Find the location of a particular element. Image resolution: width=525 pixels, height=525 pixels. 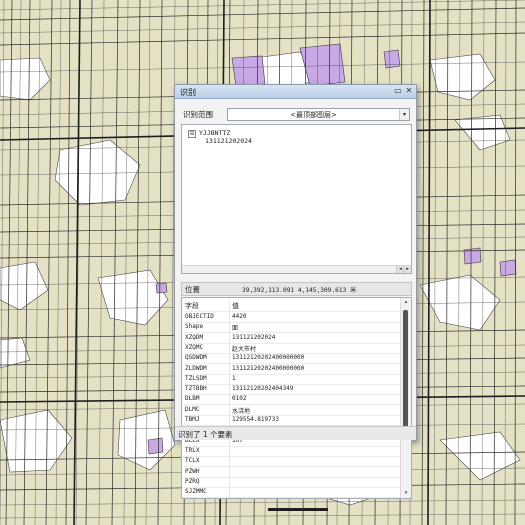

field-value-cell: 0102 is located at coordinates (239, 399).